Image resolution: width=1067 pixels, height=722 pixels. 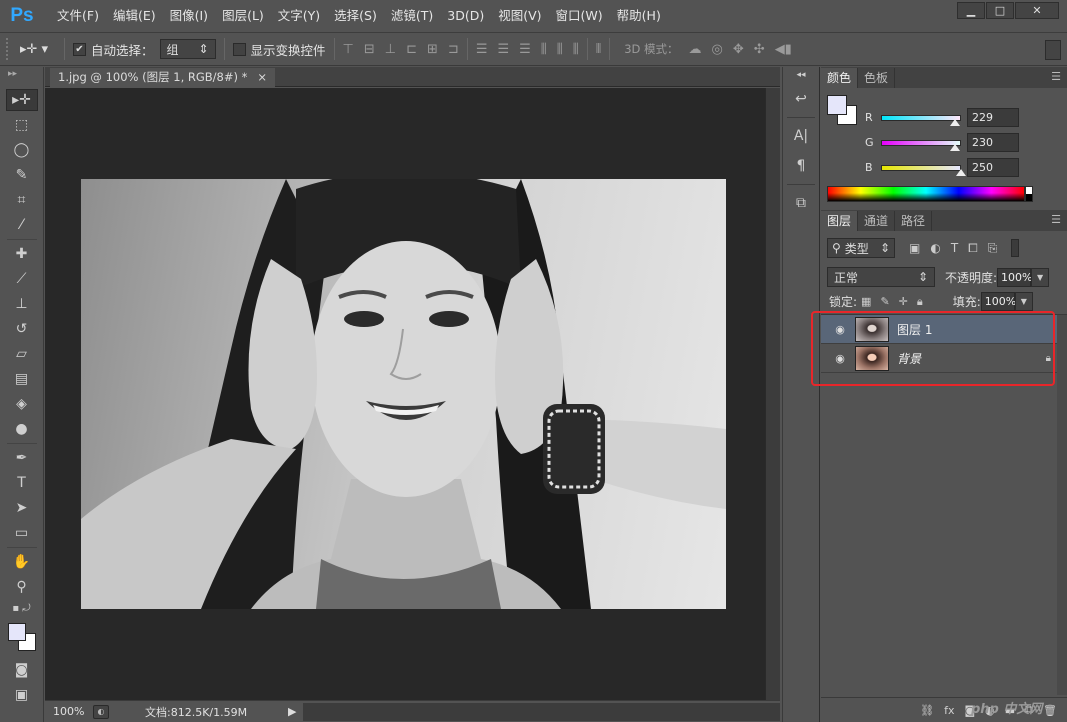 I want to click on distribute-top-icon: ☰, so click(x=482, y=49).